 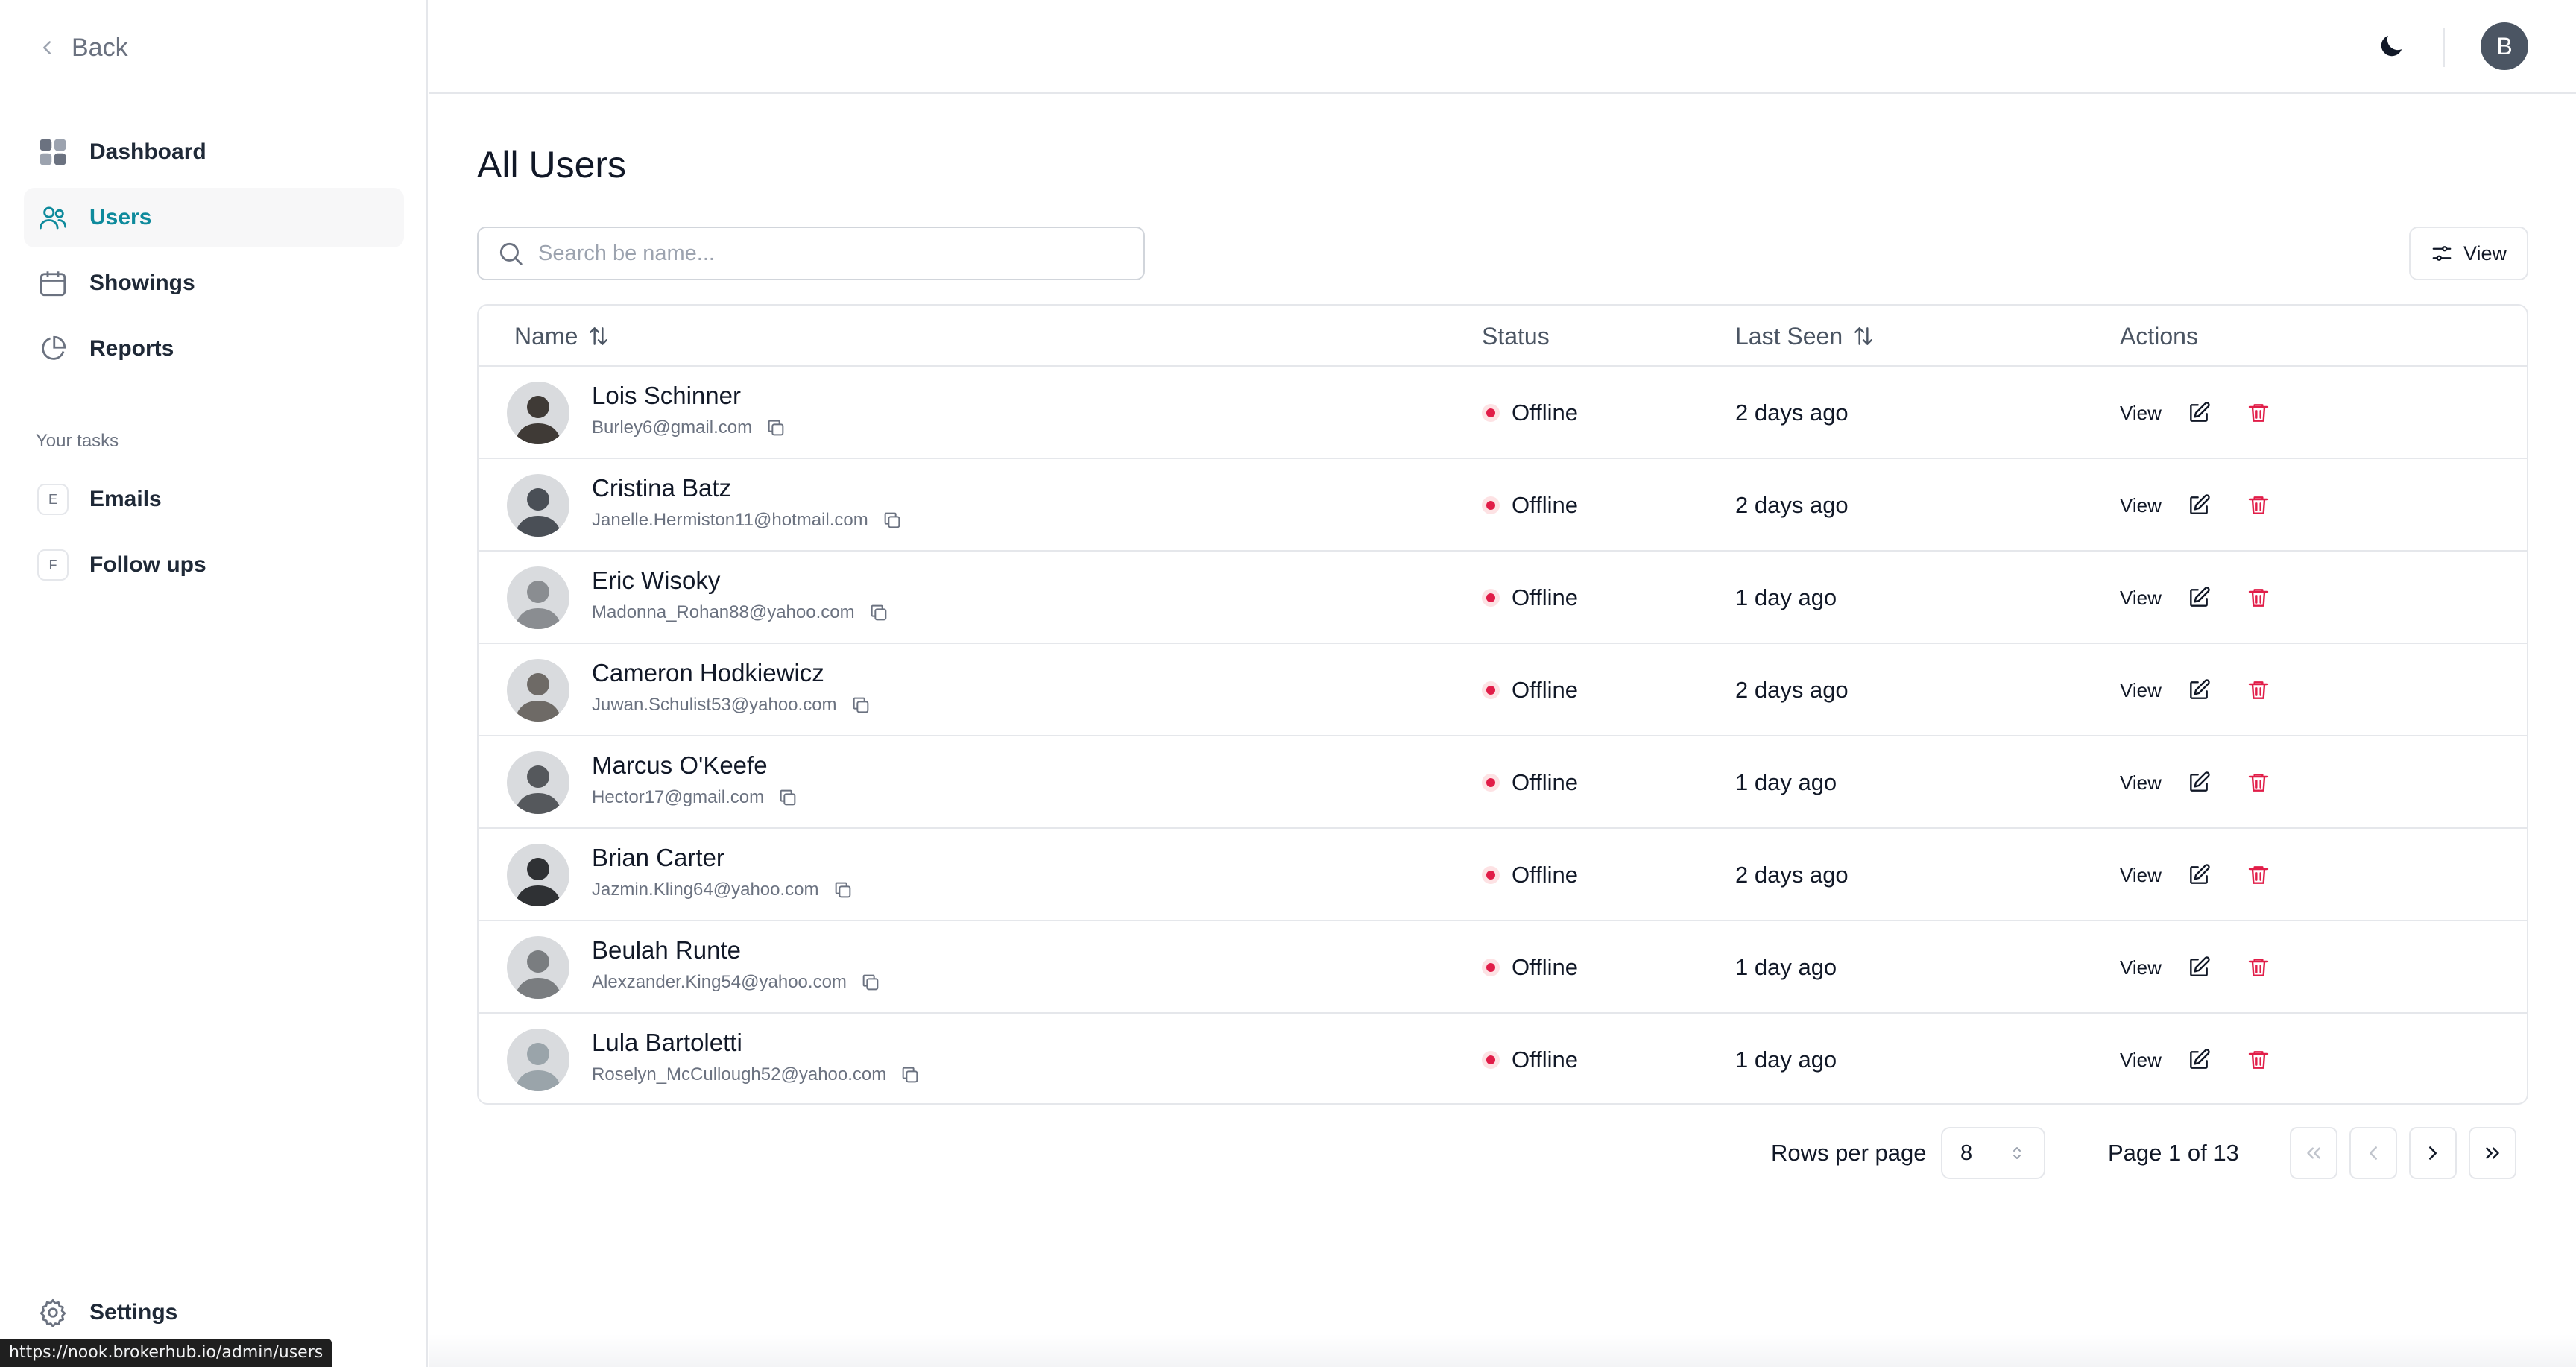 What do you see at coordinates (2505, 46) in the screenshot?
I see `user-avatar: B` at bounding box center [2505, 46].